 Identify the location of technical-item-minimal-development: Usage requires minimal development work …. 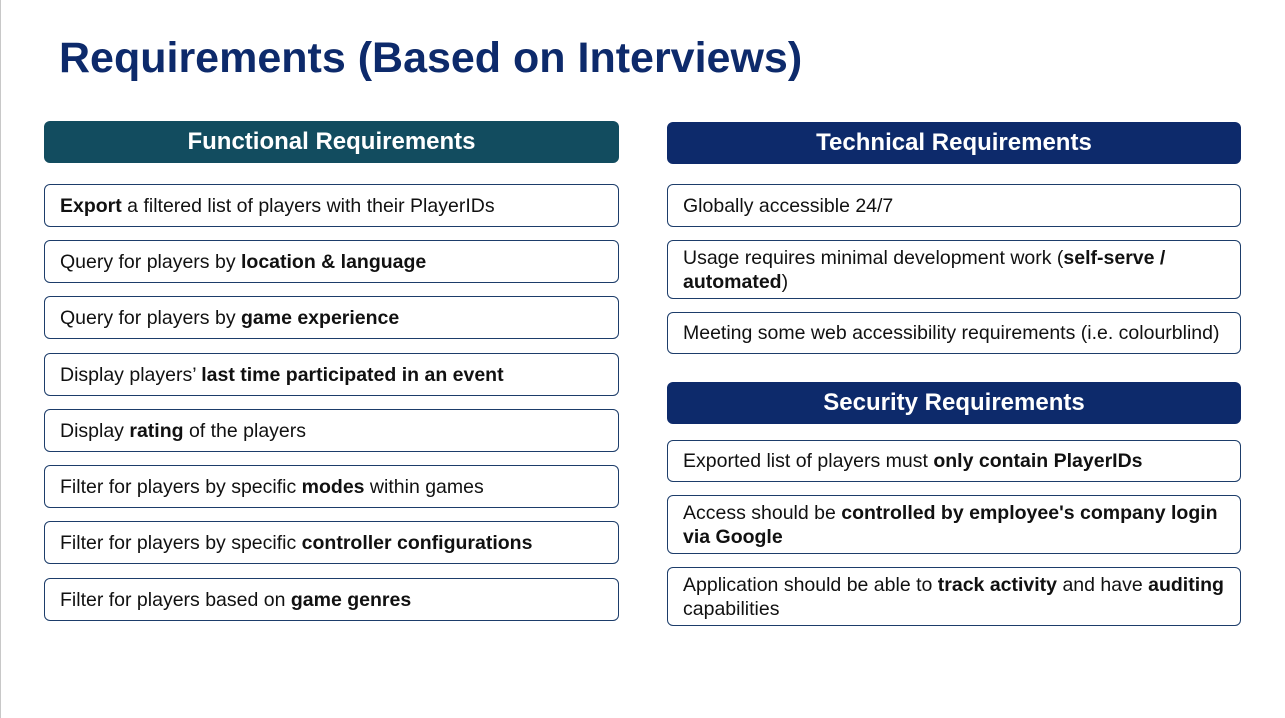
(954, 269).